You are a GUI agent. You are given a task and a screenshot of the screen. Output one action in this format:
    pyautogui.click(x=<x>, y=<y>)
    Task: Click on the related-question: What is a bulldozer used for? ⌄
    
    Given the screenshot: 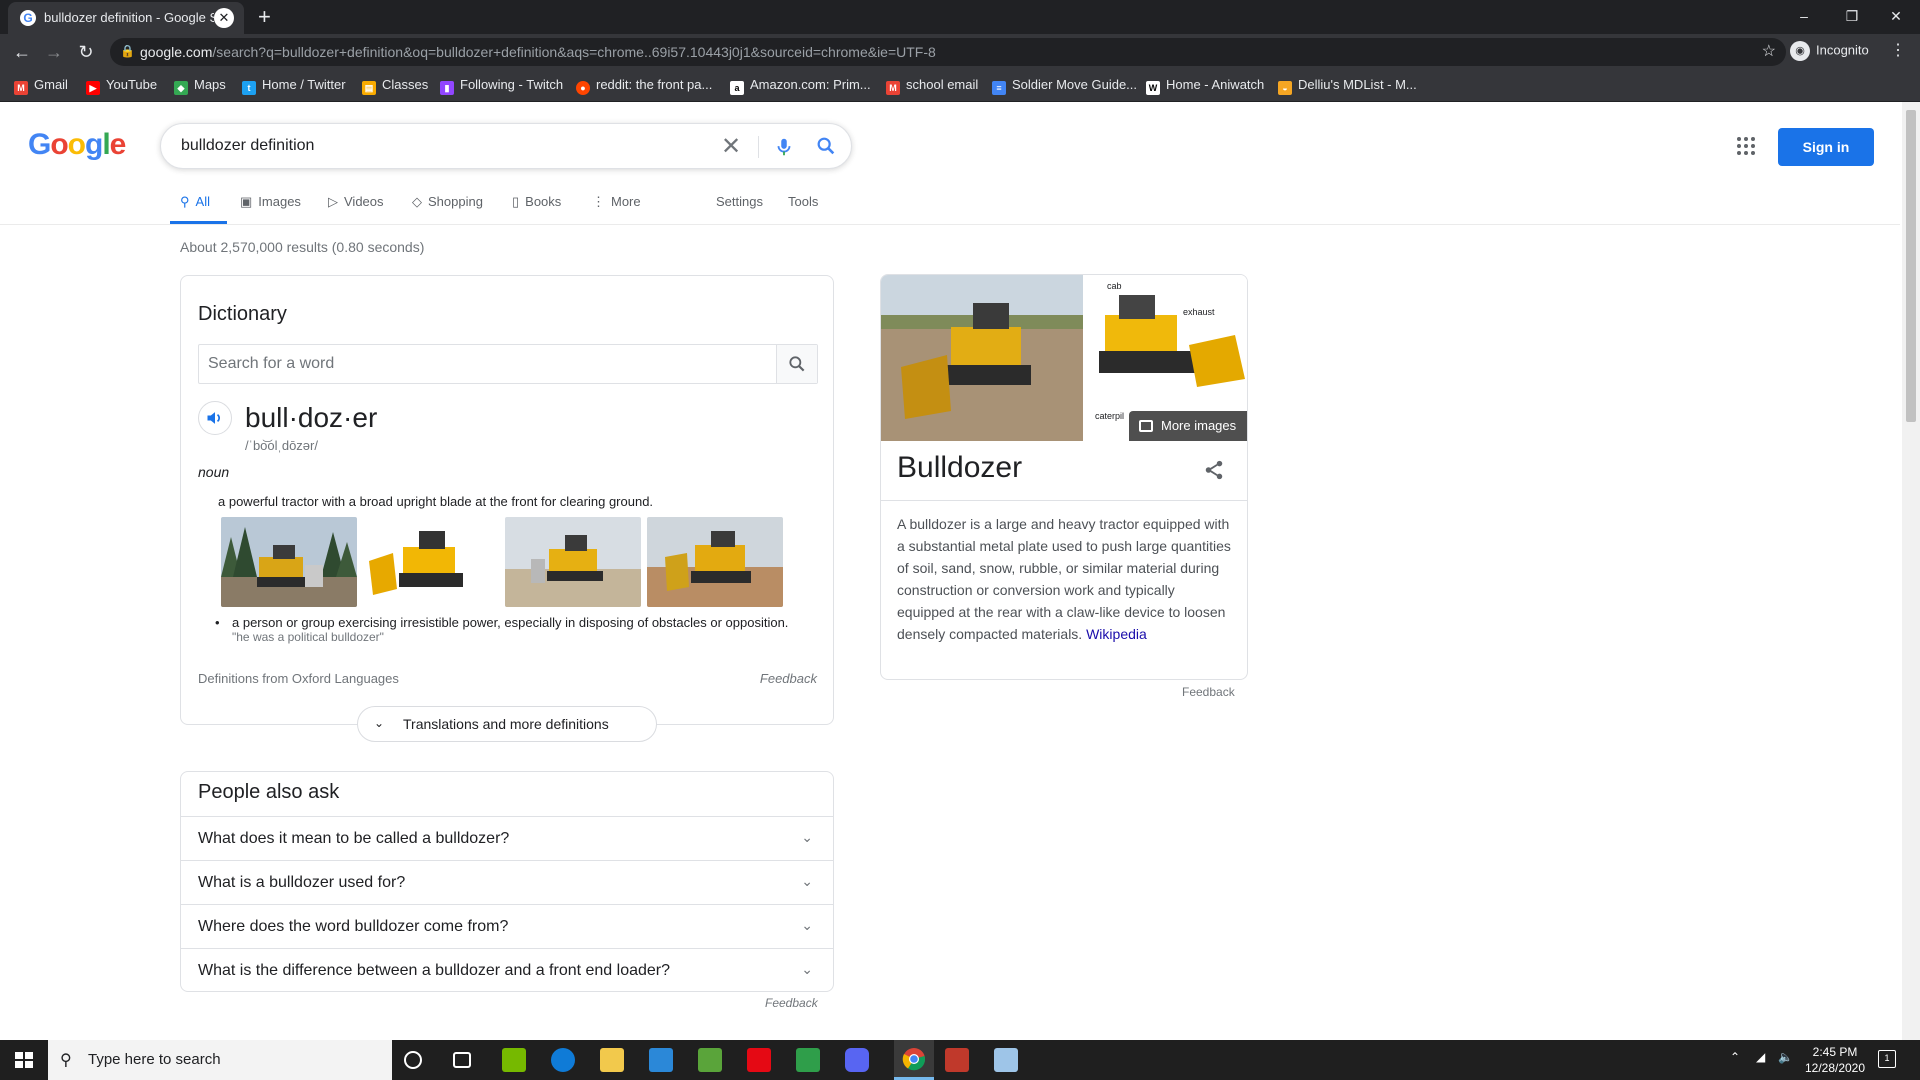 What is the action you would take?
    pyautogui.click(x=507, y=882)
    